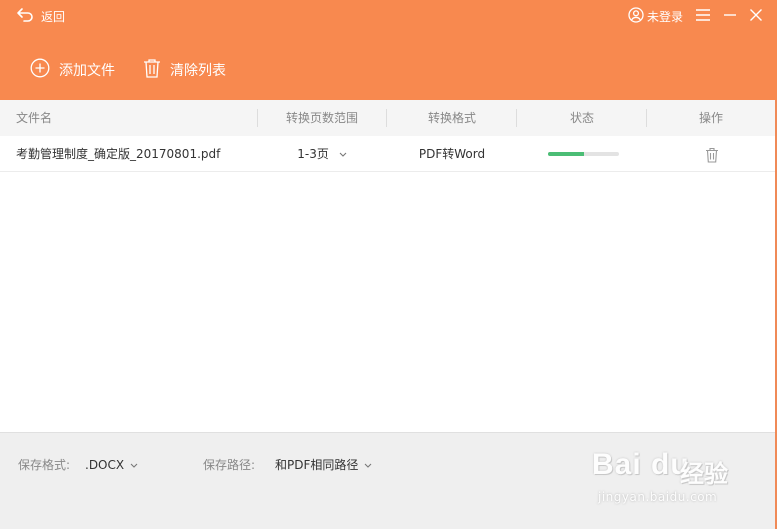  Describe the element at coordinates (87, 71) in the screenshot. I see `add-file-label: 添加文件` at that location.